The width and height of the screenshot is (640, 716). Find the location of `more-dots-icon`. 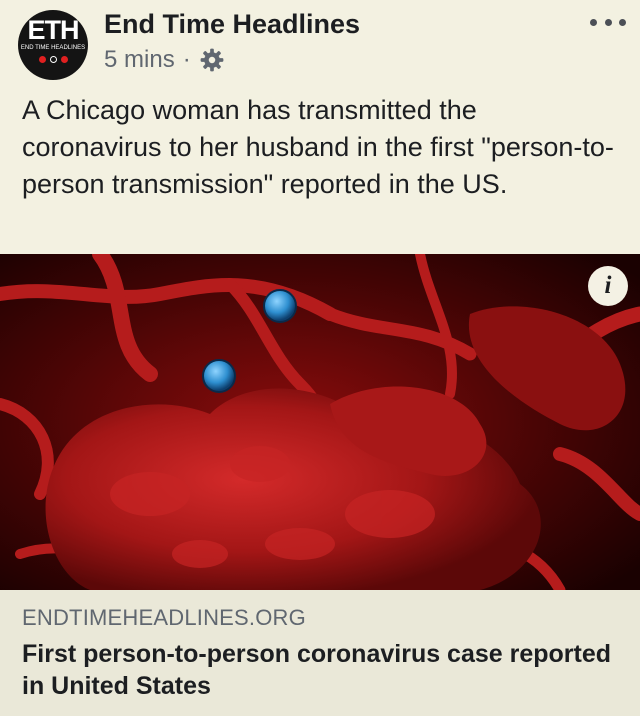

more-dots-icon is located at coordinates (608, 22).